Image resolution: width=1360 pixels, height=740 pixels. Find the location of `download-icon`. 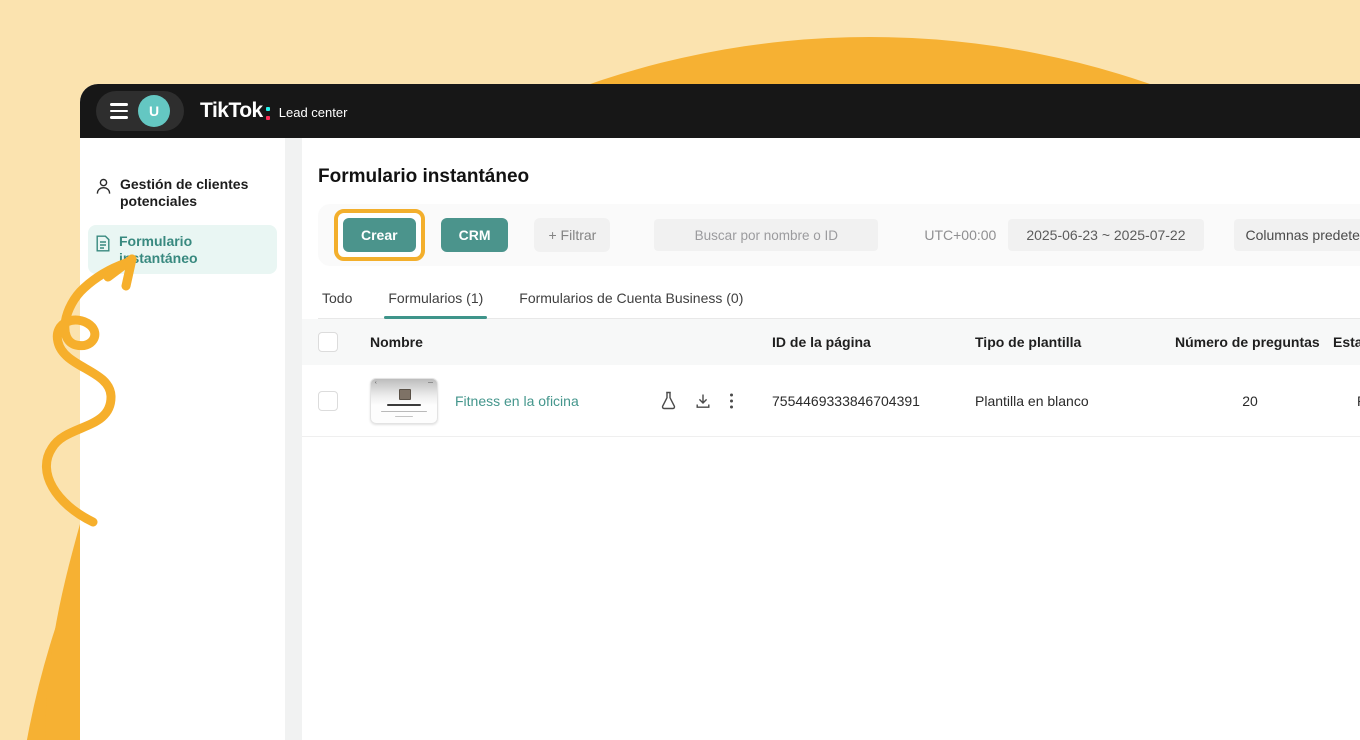

download-icon is located at coordinates (703, 401).